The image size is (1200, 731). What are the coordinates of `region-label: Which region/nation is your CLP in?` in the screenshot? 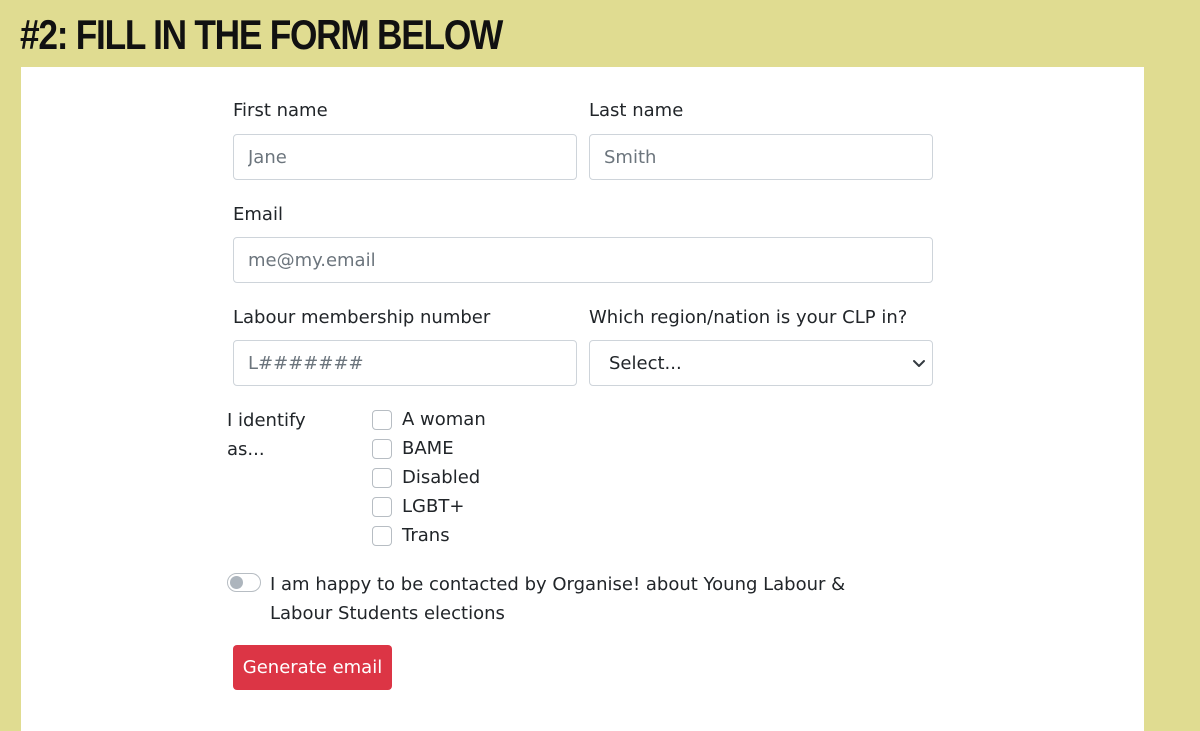 It's located at (748, 317).